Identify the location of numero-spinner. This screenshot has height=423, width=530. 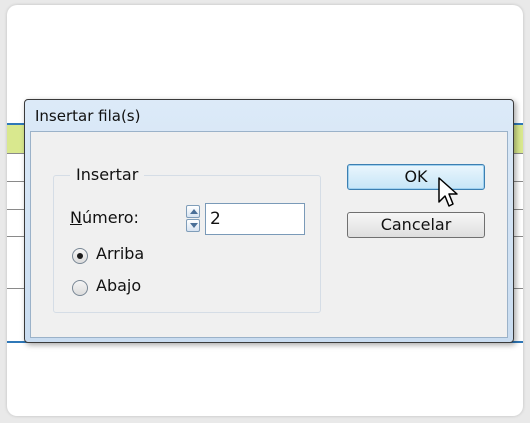
(194, 219).